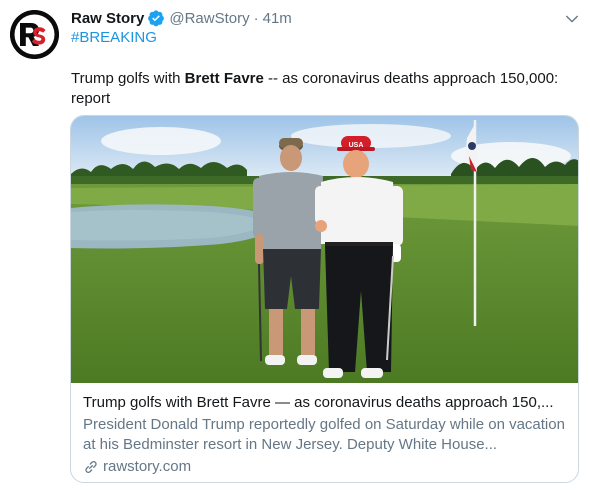 This screenshot has height=494, width=590. I want to click on timestamp: 41m, so click(277, 18).